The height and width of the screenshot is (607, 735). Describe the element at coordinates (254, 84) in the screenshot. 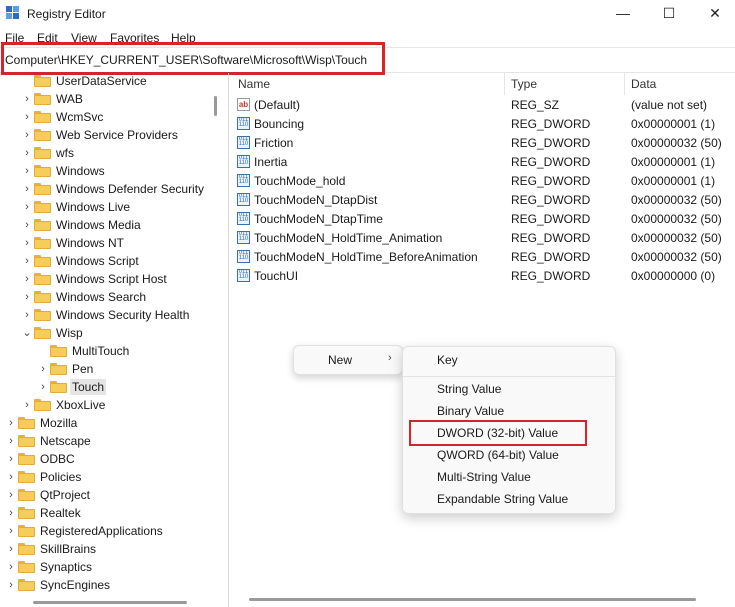

I see `column-header-name: Name` at that location.